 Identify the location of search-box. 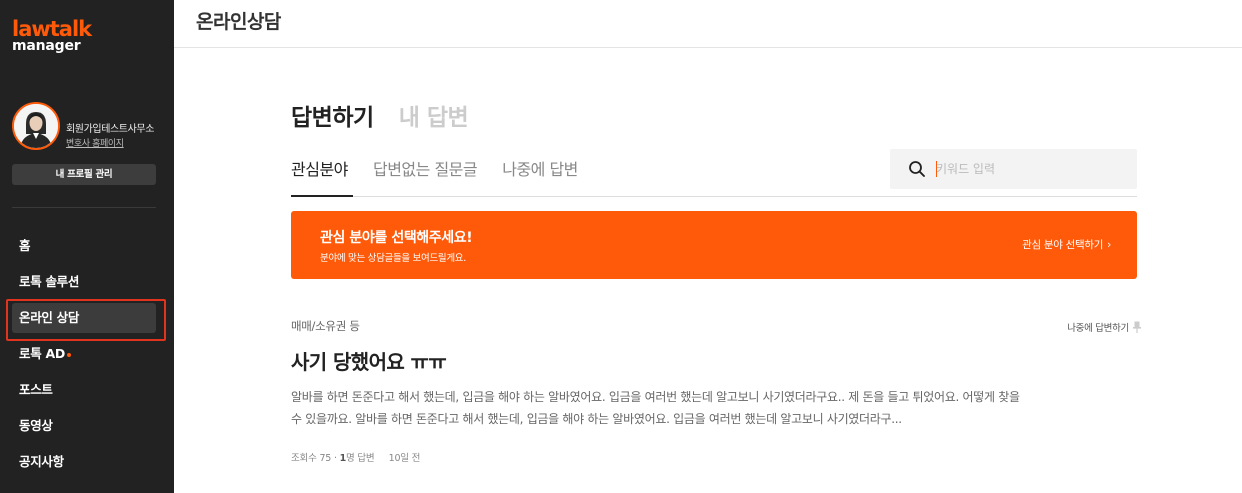
(1013, 169).